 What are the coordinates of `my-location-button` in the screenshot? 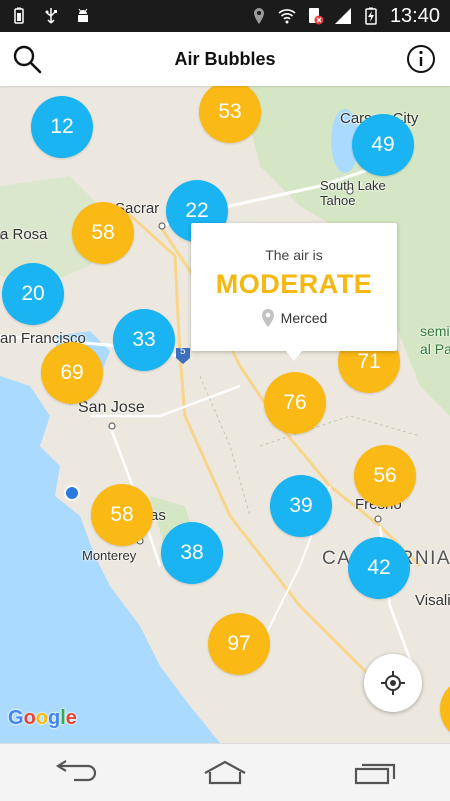 It's located at (393, 683).